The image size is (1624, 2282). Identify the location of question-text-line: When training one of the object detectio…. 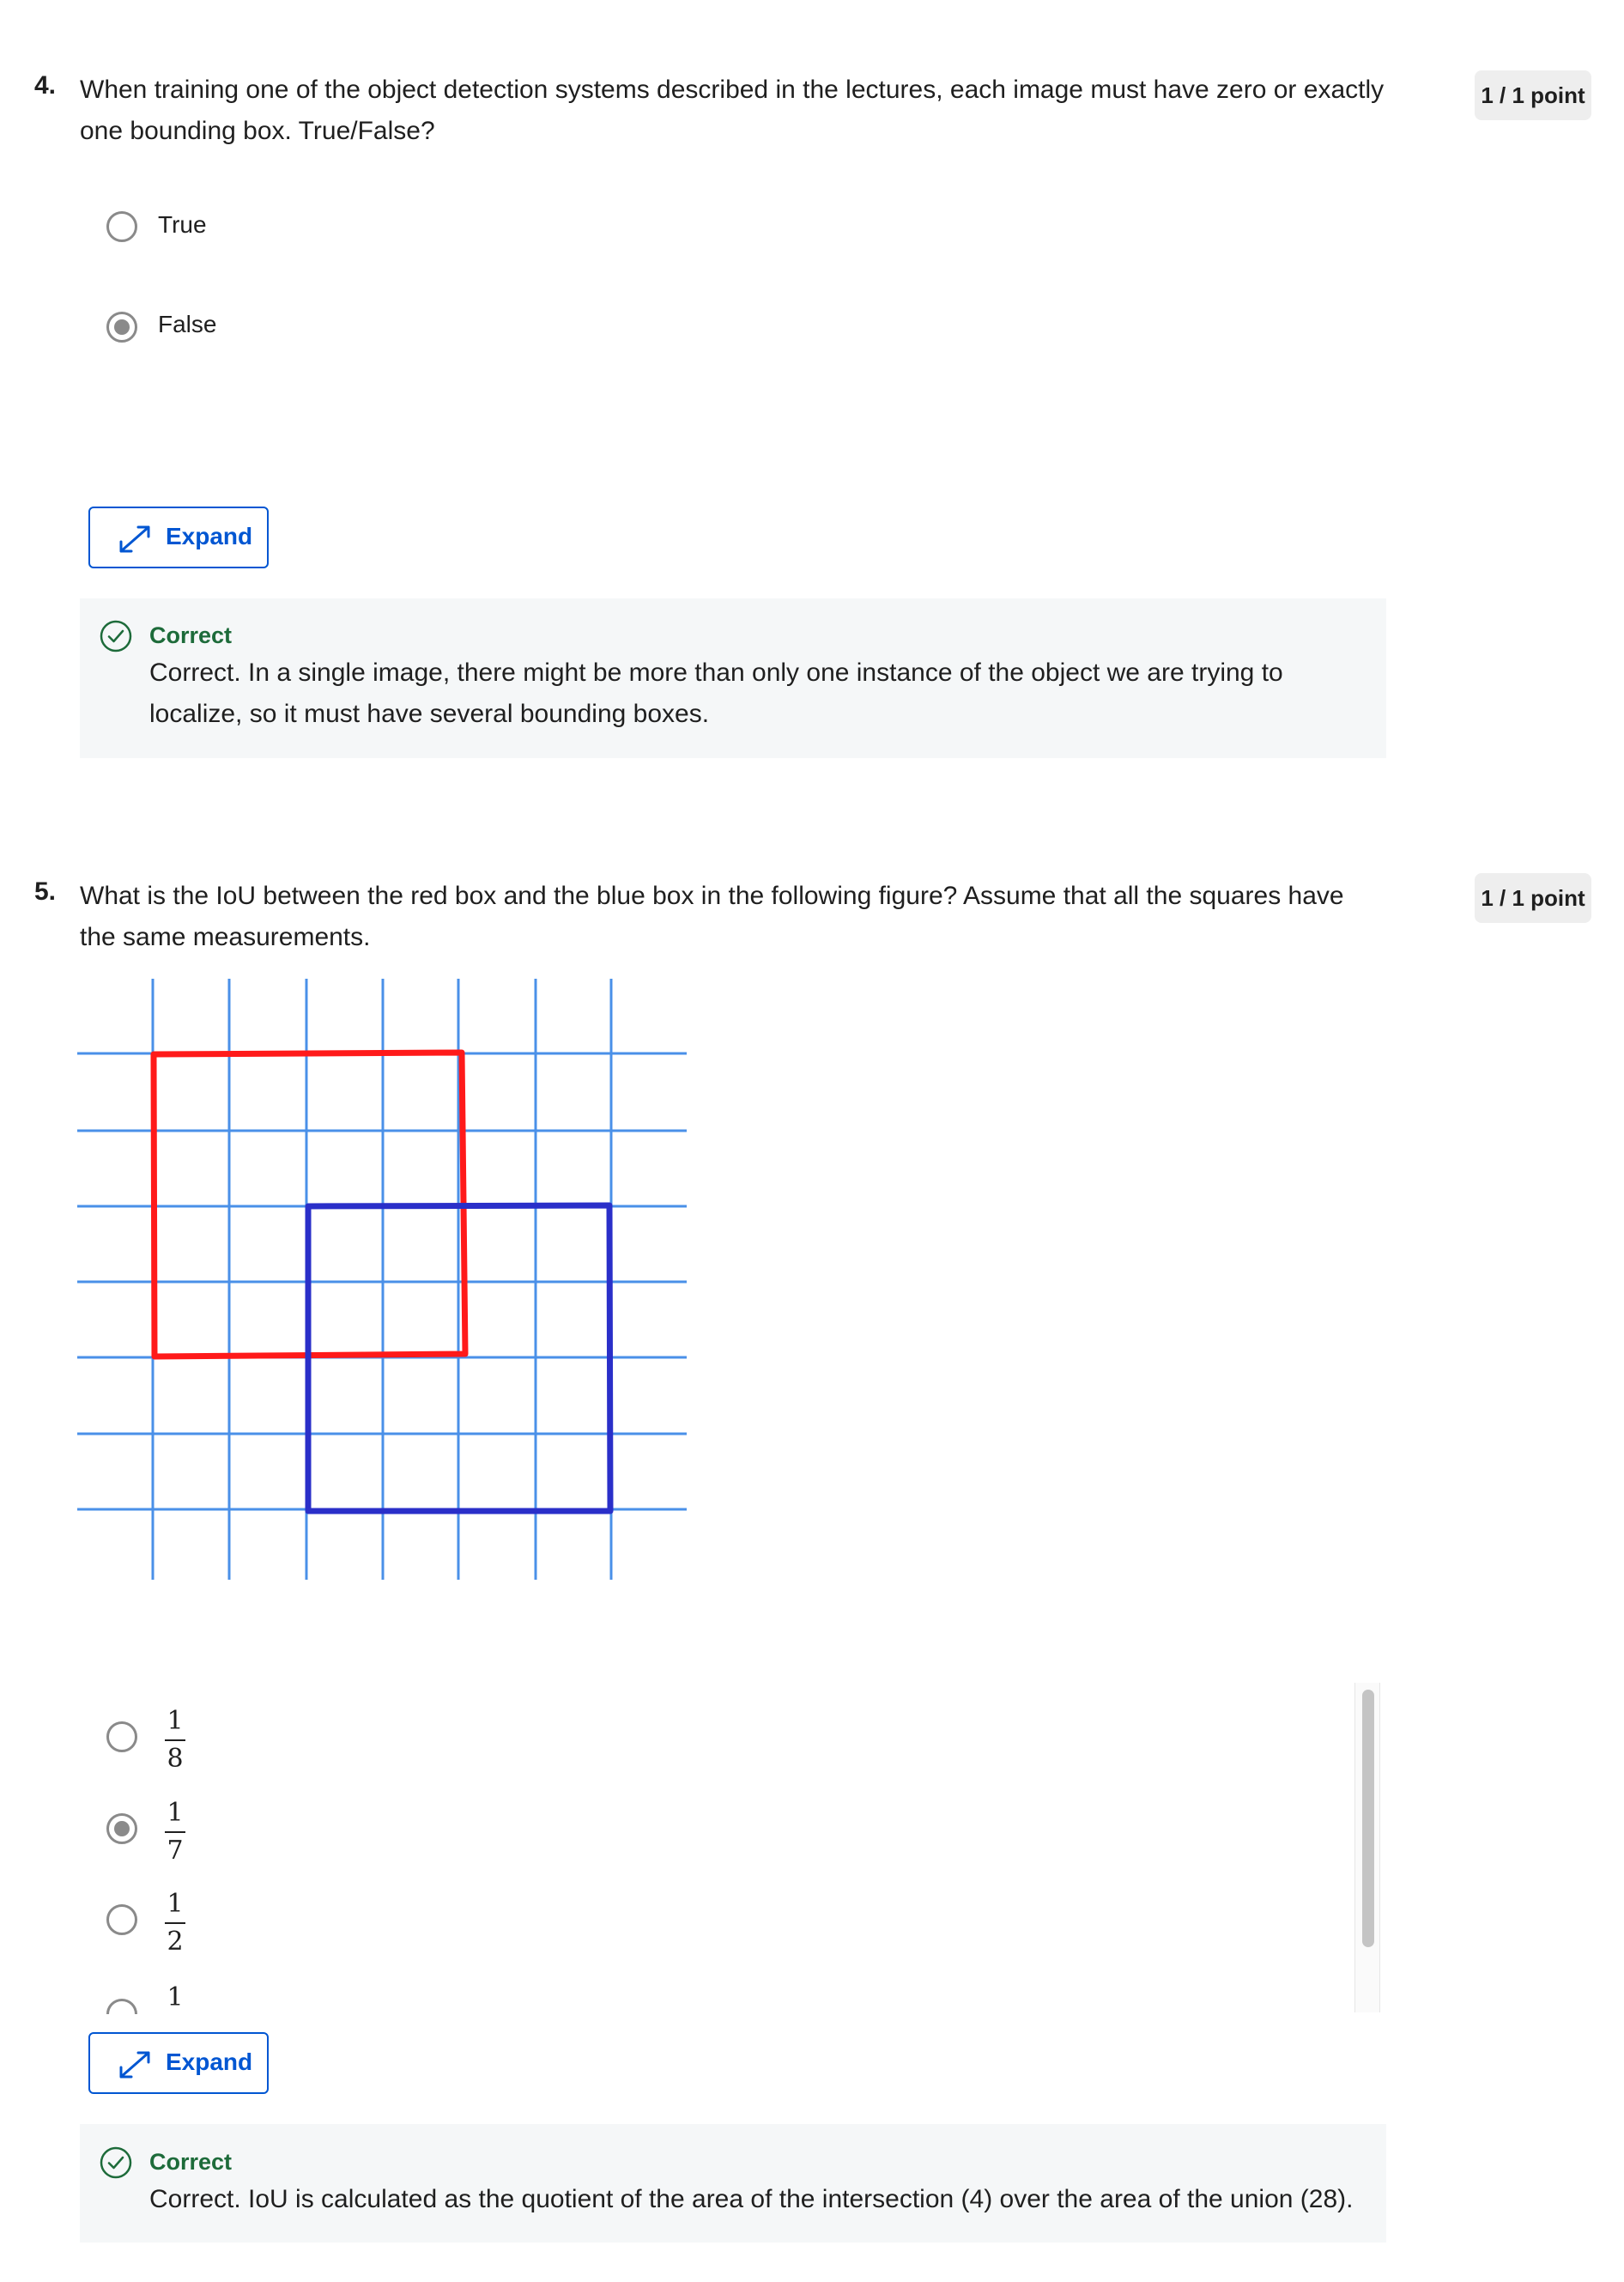
(732, 90).